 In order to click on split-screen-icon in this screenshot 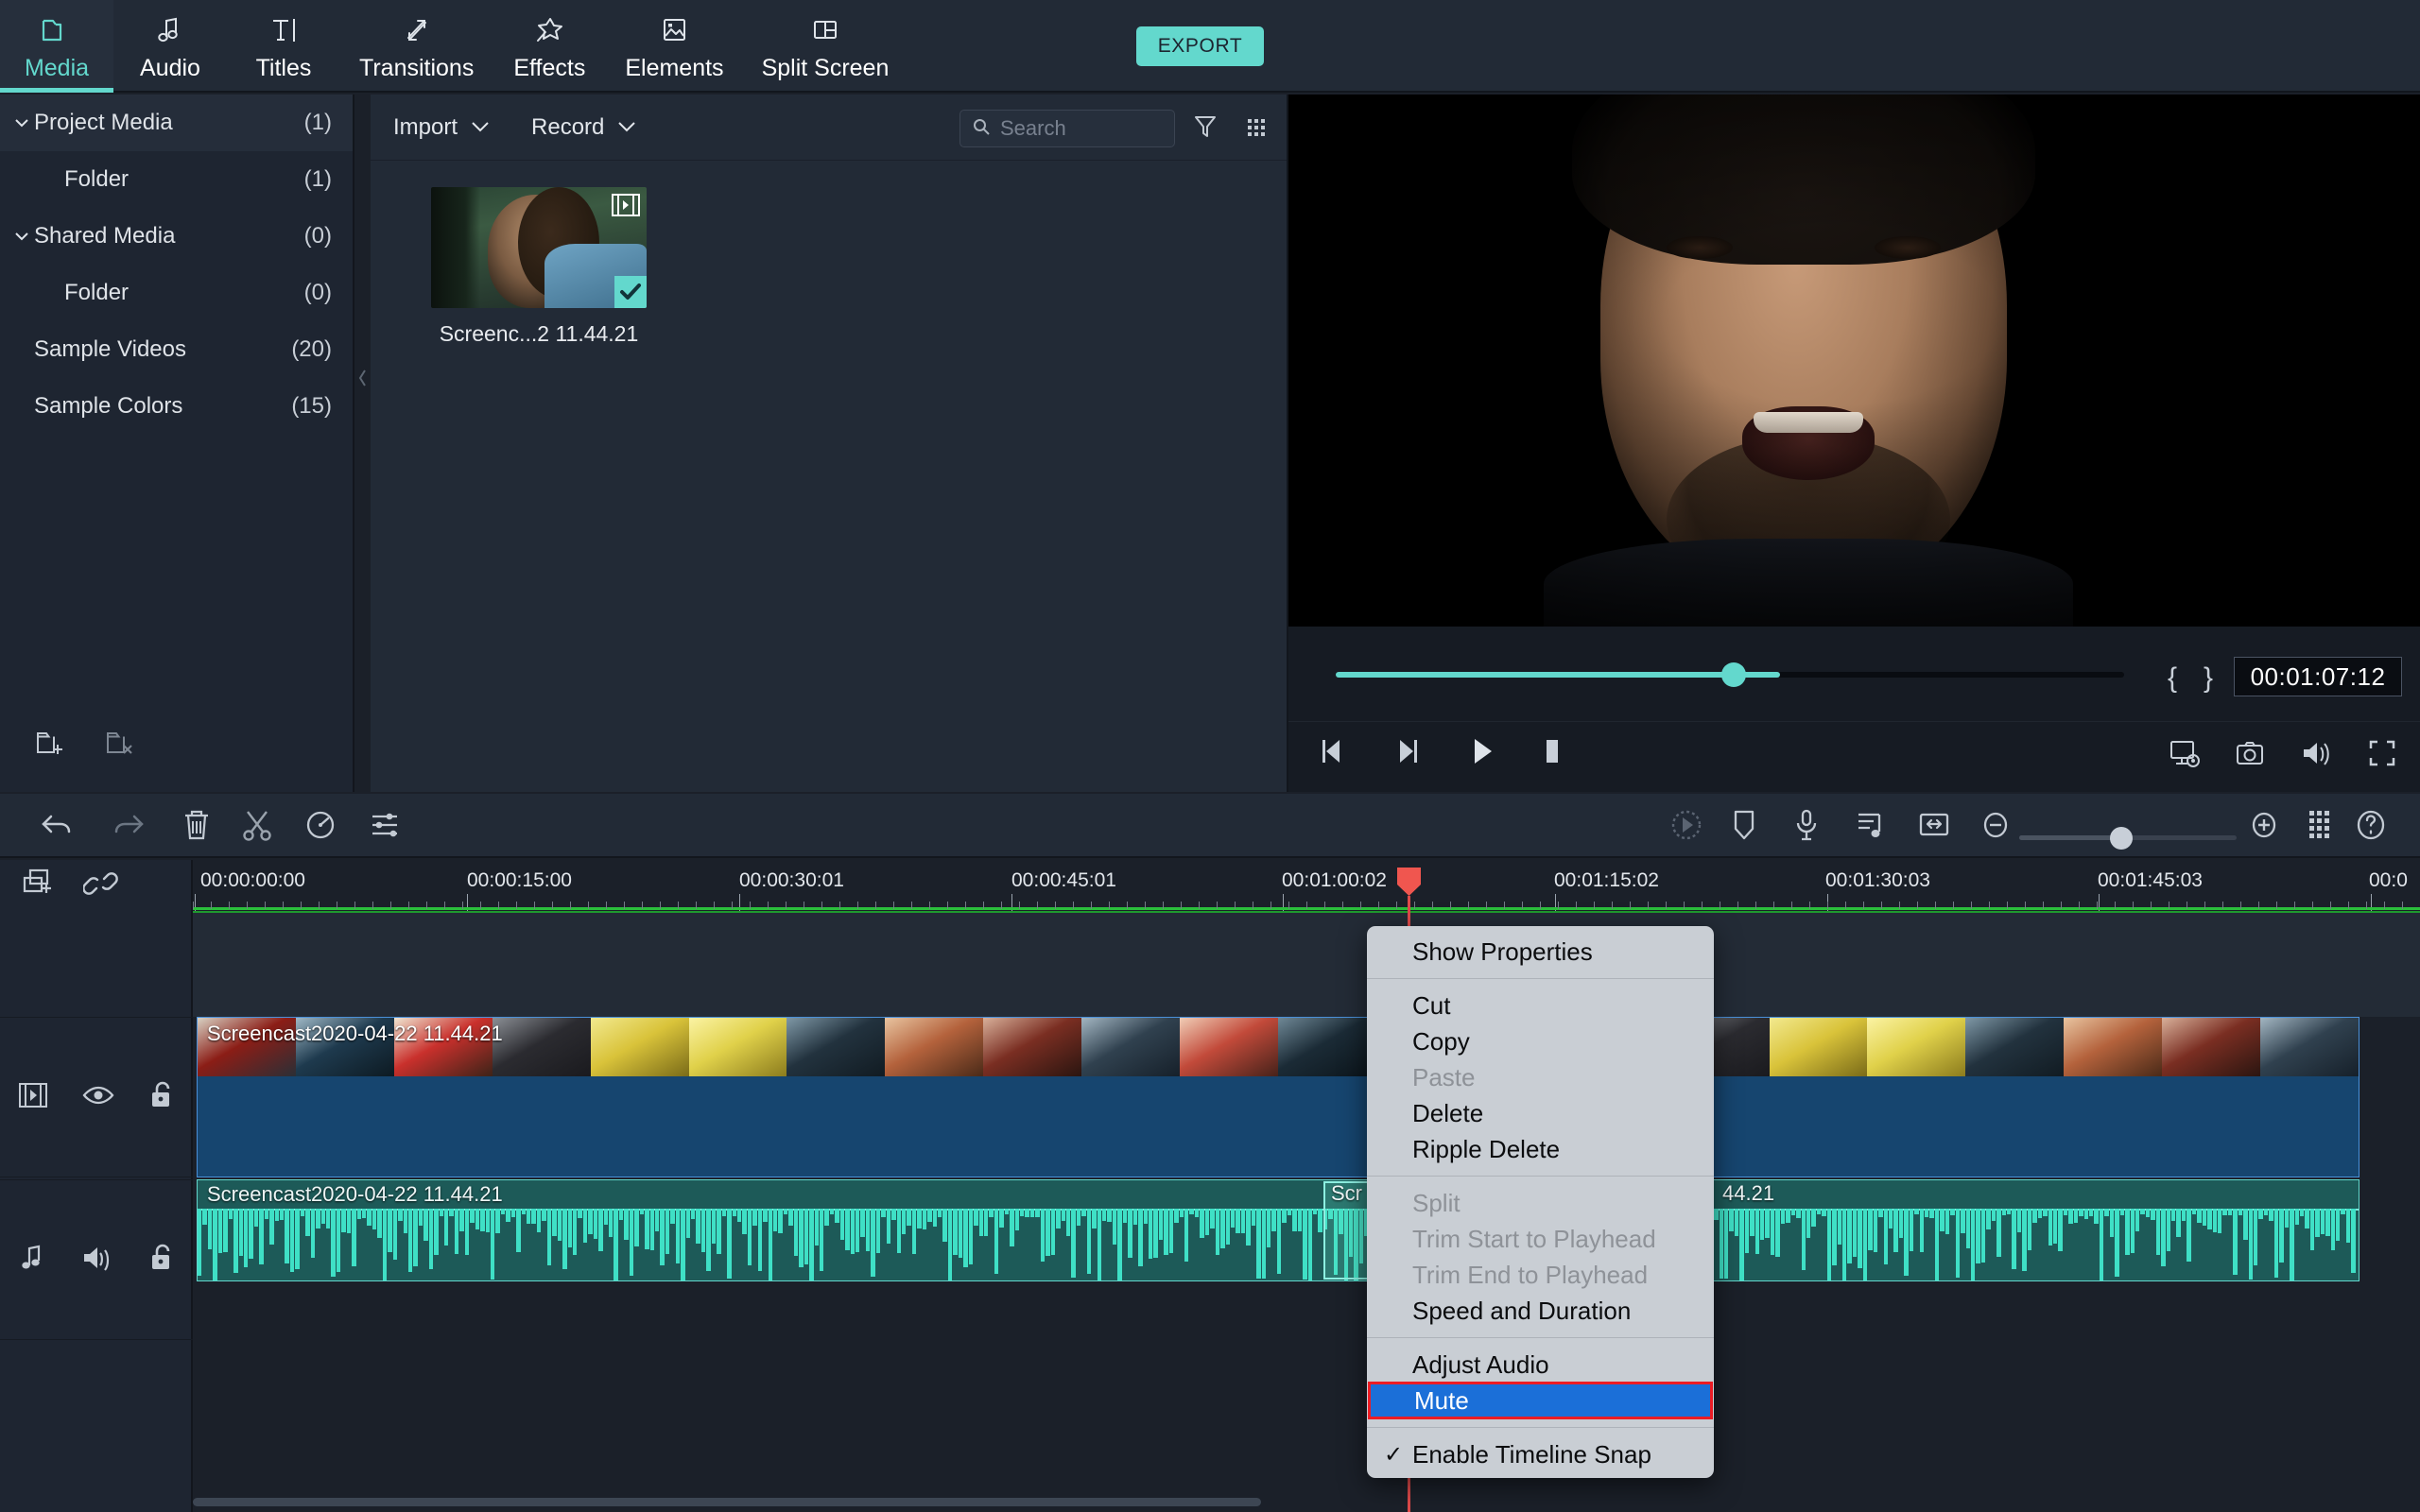, I will do `click(825, 30)`.